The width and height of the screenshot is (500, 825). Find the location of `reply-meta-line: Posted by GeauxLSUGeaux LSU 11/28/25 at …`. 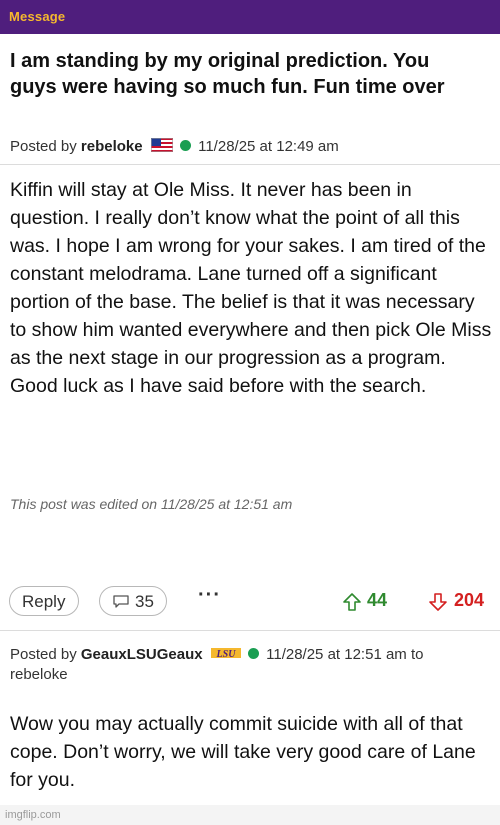

reply-meta-line: Posted by GeauxLSUGeaux LSU 11/28/25 at … is located at coordinates (216, 655).